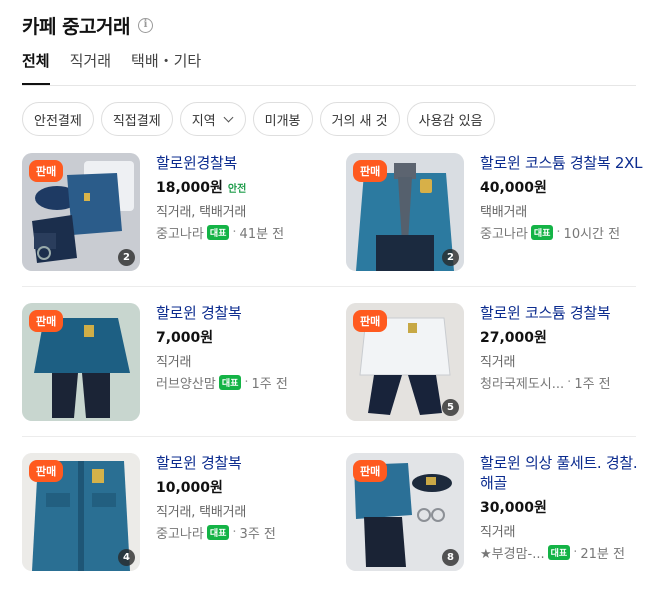  What do you see at coordinates (189, 488) in the screenshot?
I see `listing-price: 10,000원` at bounding box center [189, 488].